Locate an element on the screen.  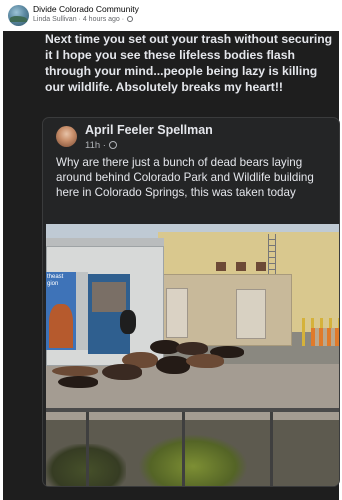
photo-bears is located at coordinates (148, 364).